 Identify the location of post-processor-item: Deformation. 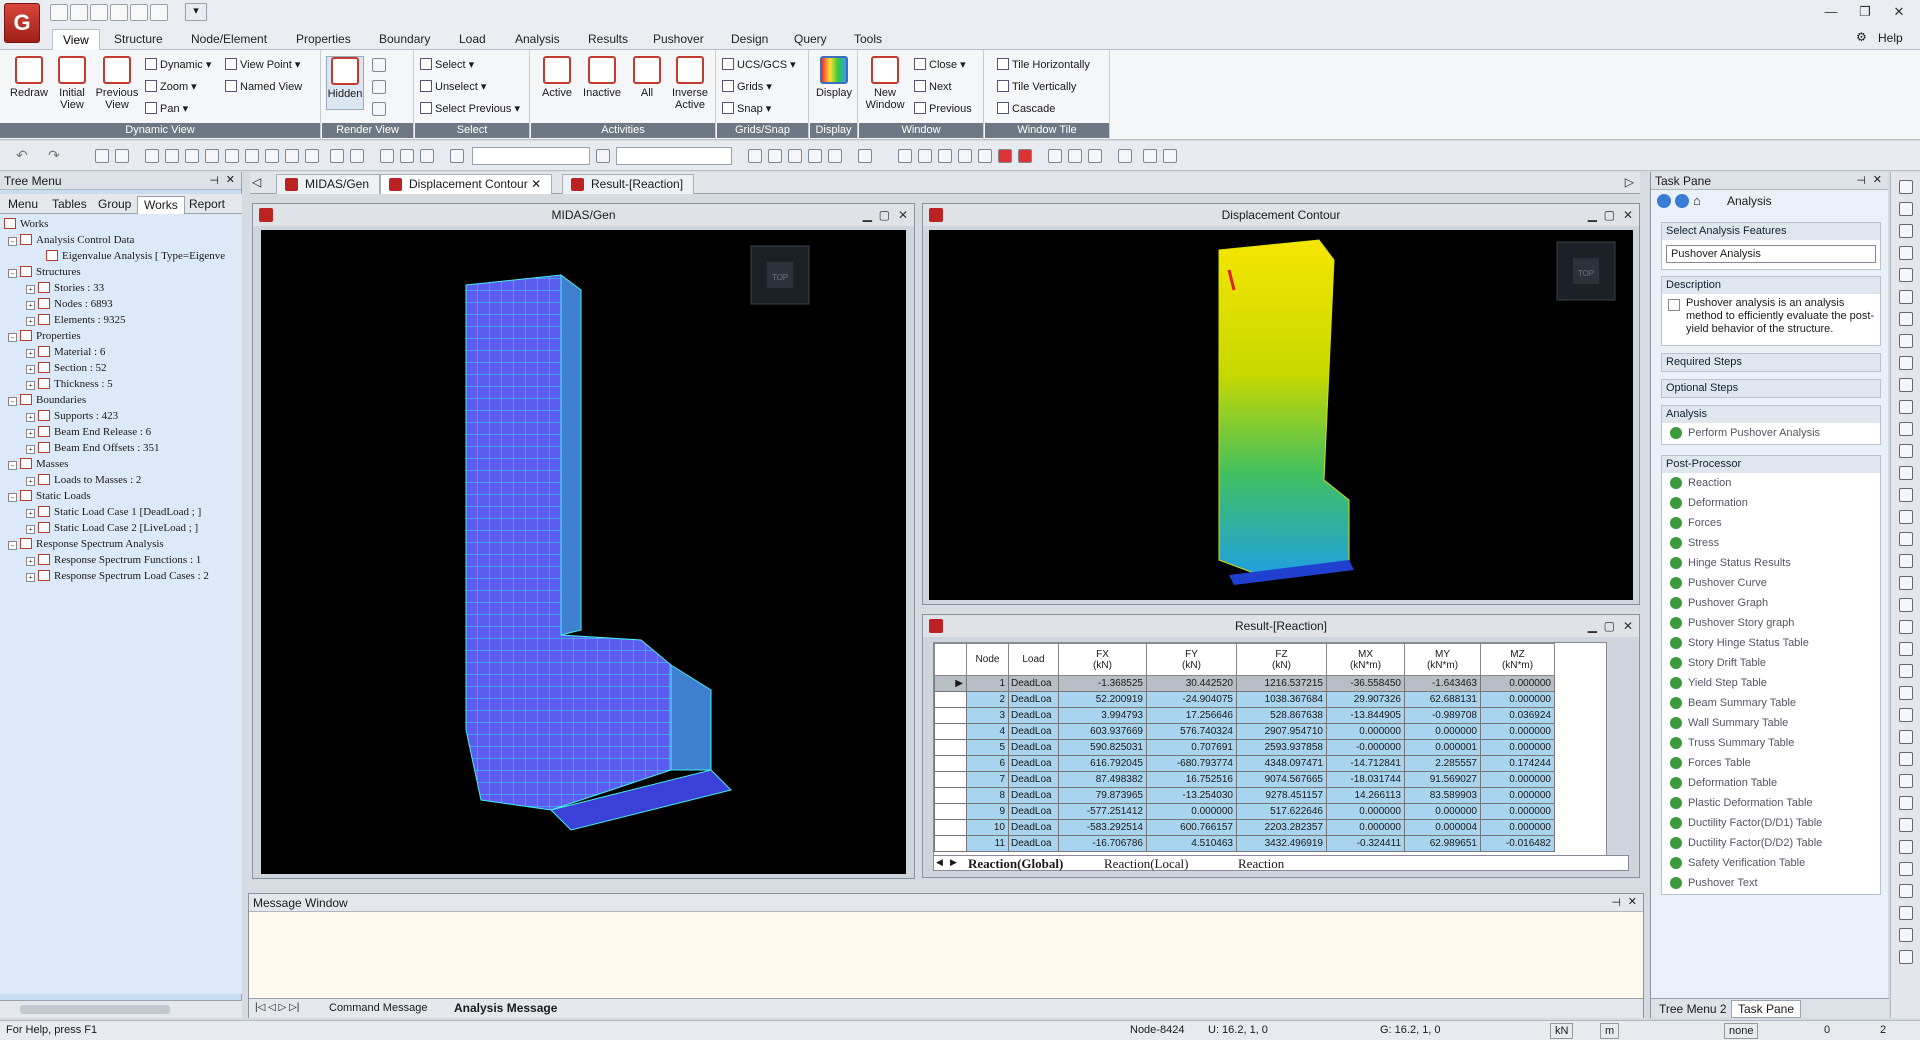
(1771, 503).